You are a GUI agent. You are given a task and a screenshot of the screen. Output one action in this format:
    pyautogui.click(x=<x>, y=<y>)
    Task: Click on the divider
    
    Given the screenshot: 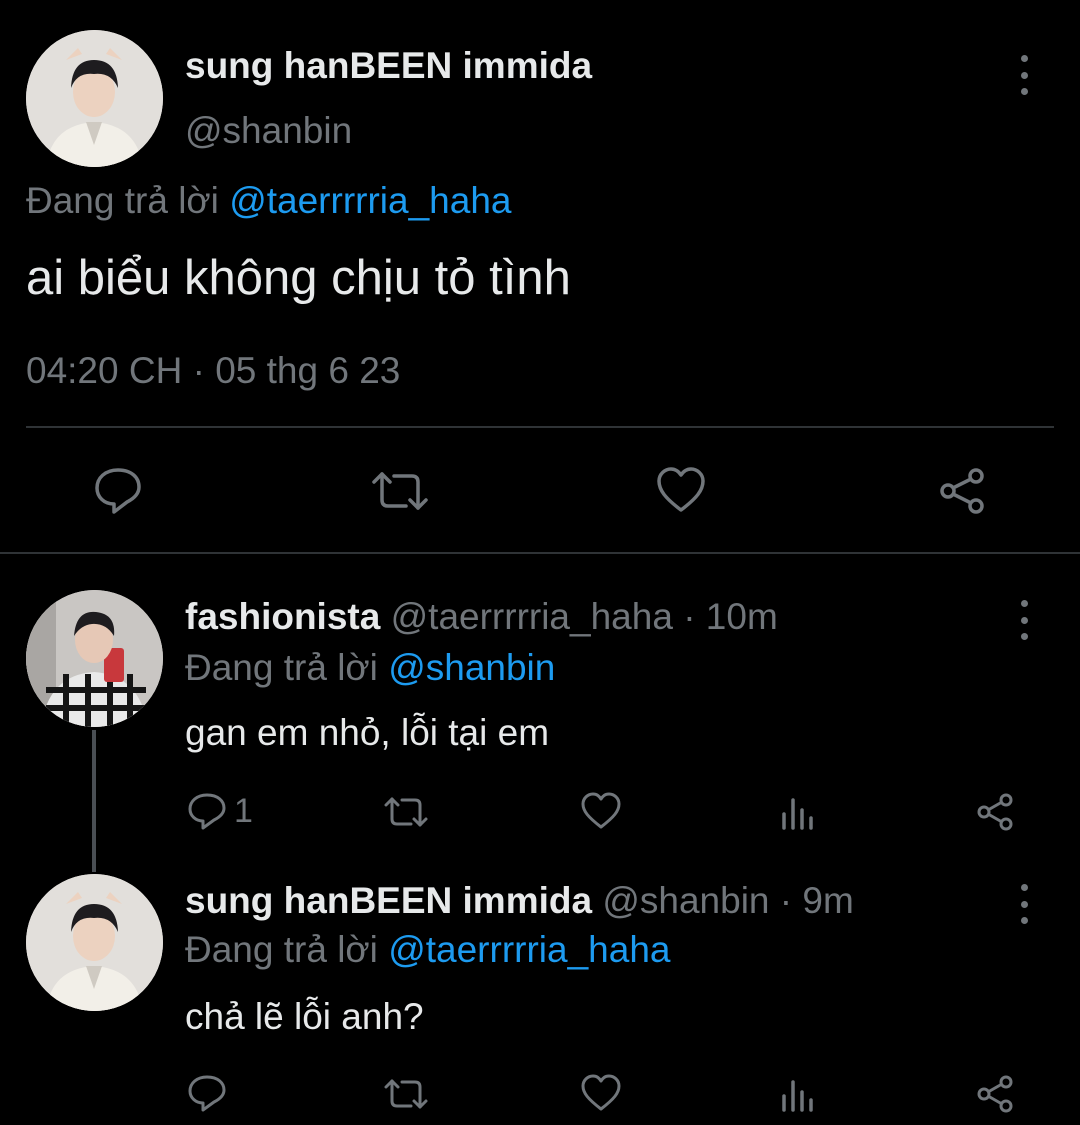 What is the action you would take?
    pyautogui.click(x=540, y=427)
    